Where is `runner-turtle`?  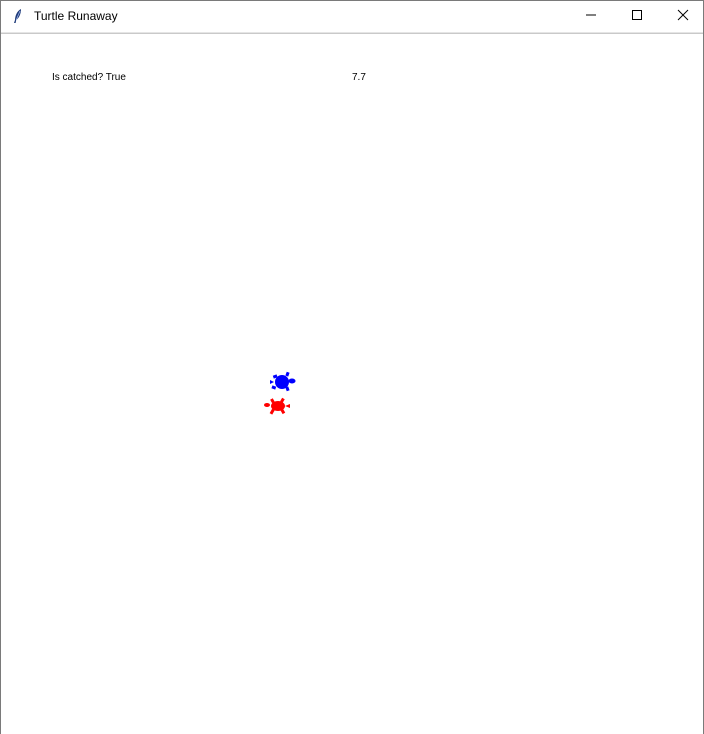 runner-turtle is located at coordinates (283, 383).